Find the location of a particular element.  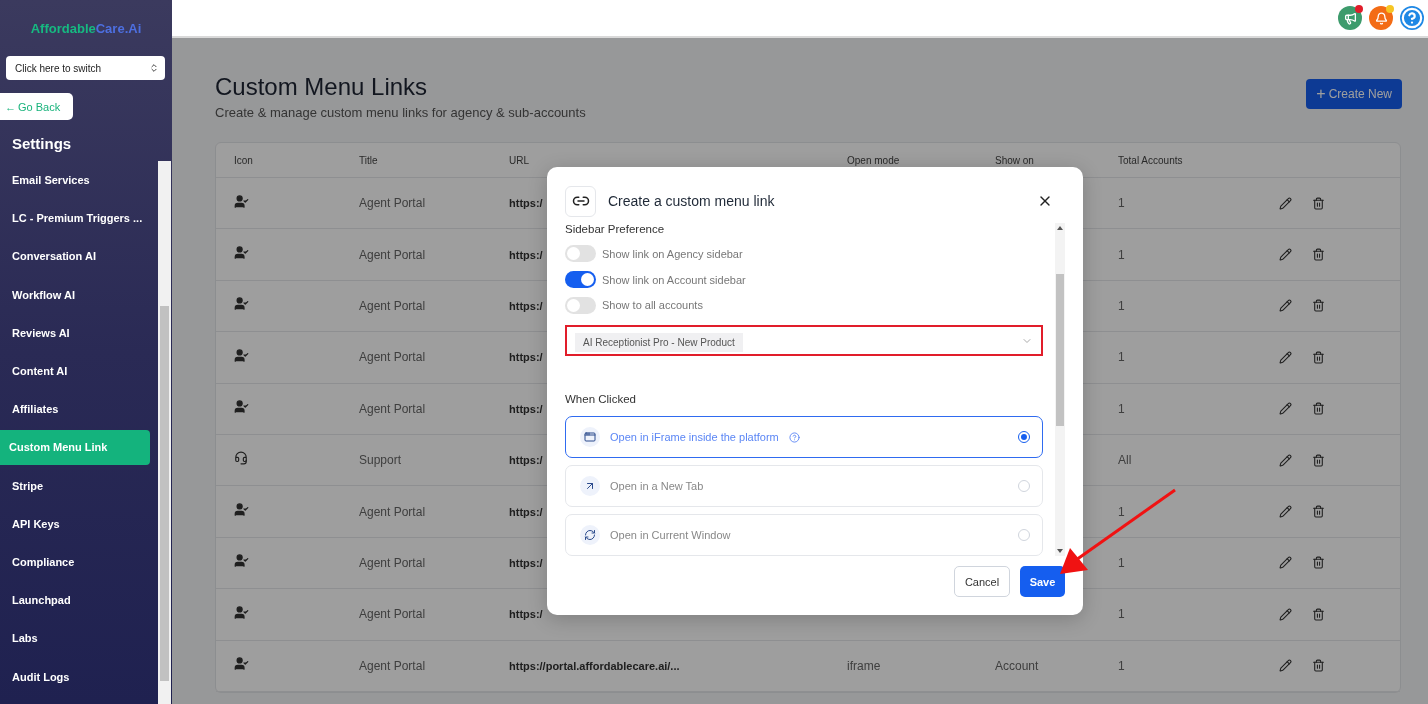

logo-text: Affordable is located at coordinates (63, 29).